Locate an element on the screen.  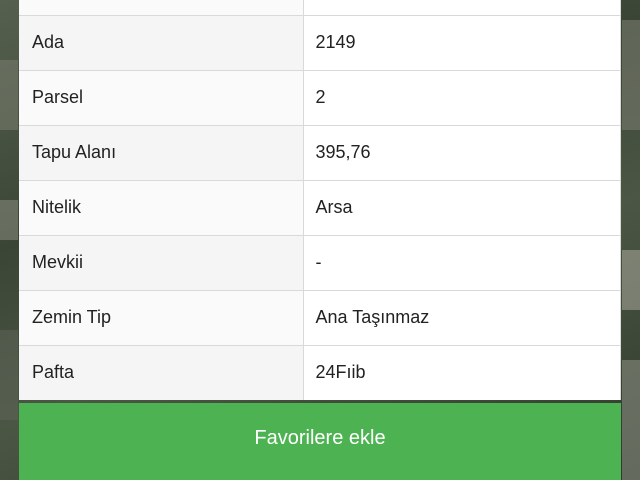
table-row-zemin-tip: Zemin Tip Ana Taşınmaz is located at coordinates (320, 317).